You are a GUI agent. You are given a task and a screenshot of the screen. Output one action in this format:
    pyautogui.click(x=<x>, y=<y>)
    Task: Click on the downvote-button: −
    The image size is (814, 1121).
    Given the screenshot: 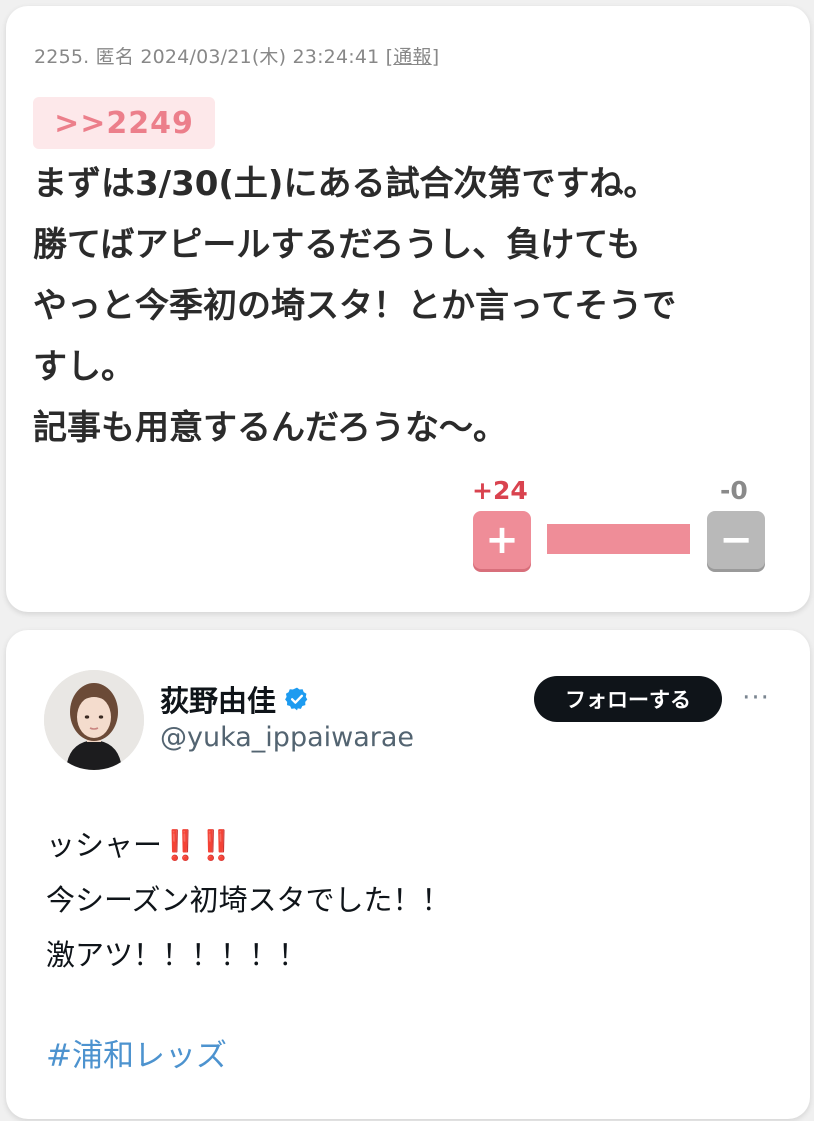 What is the action you would take?
    pyautogui.click(x=736, y=540)
    